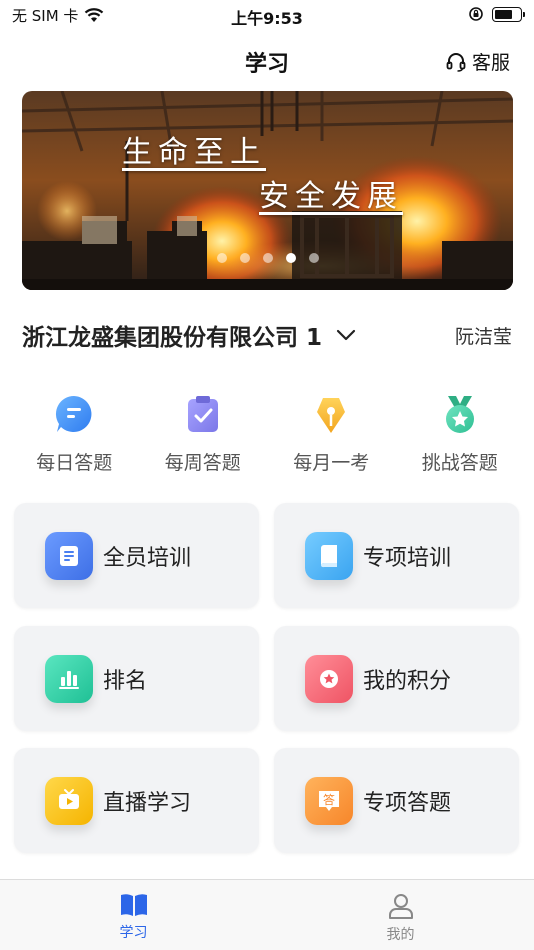 This screenshot has height=950, width=534. I want to click on headset-icon, so click(456, 62).